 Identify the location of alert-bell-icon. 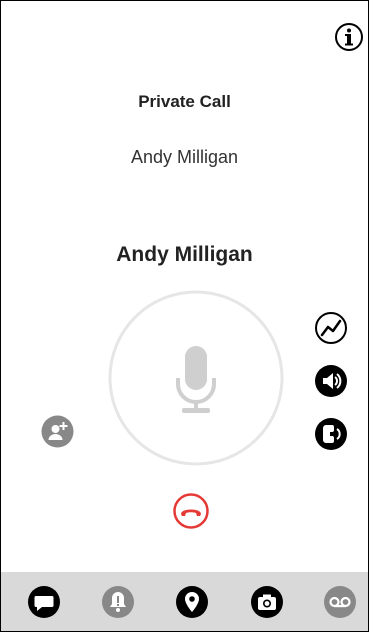
(118, 602).